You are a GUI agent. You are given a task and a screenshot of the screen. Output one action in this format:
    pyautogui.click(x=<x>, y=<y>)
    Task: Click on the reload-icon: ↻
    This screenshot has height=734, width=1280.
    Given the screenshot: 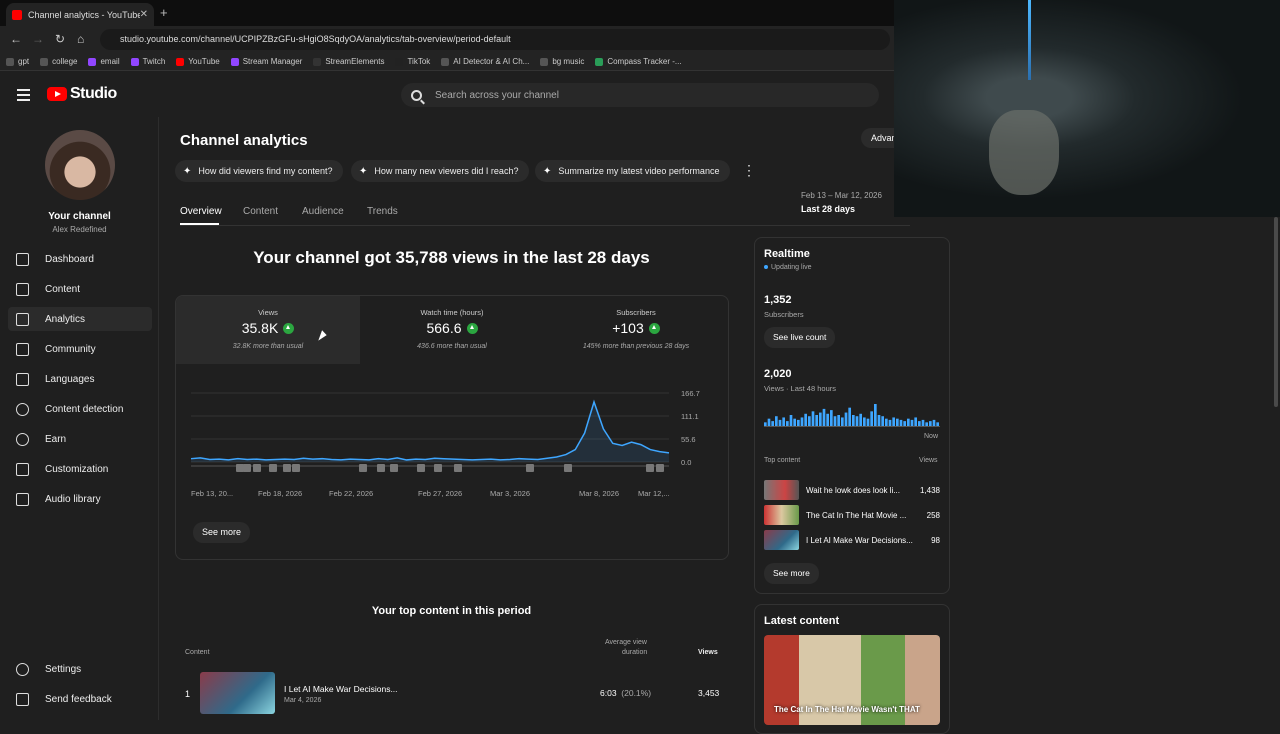 What is the action you would take?
    pyautogui.click(x=60, y=39)
    